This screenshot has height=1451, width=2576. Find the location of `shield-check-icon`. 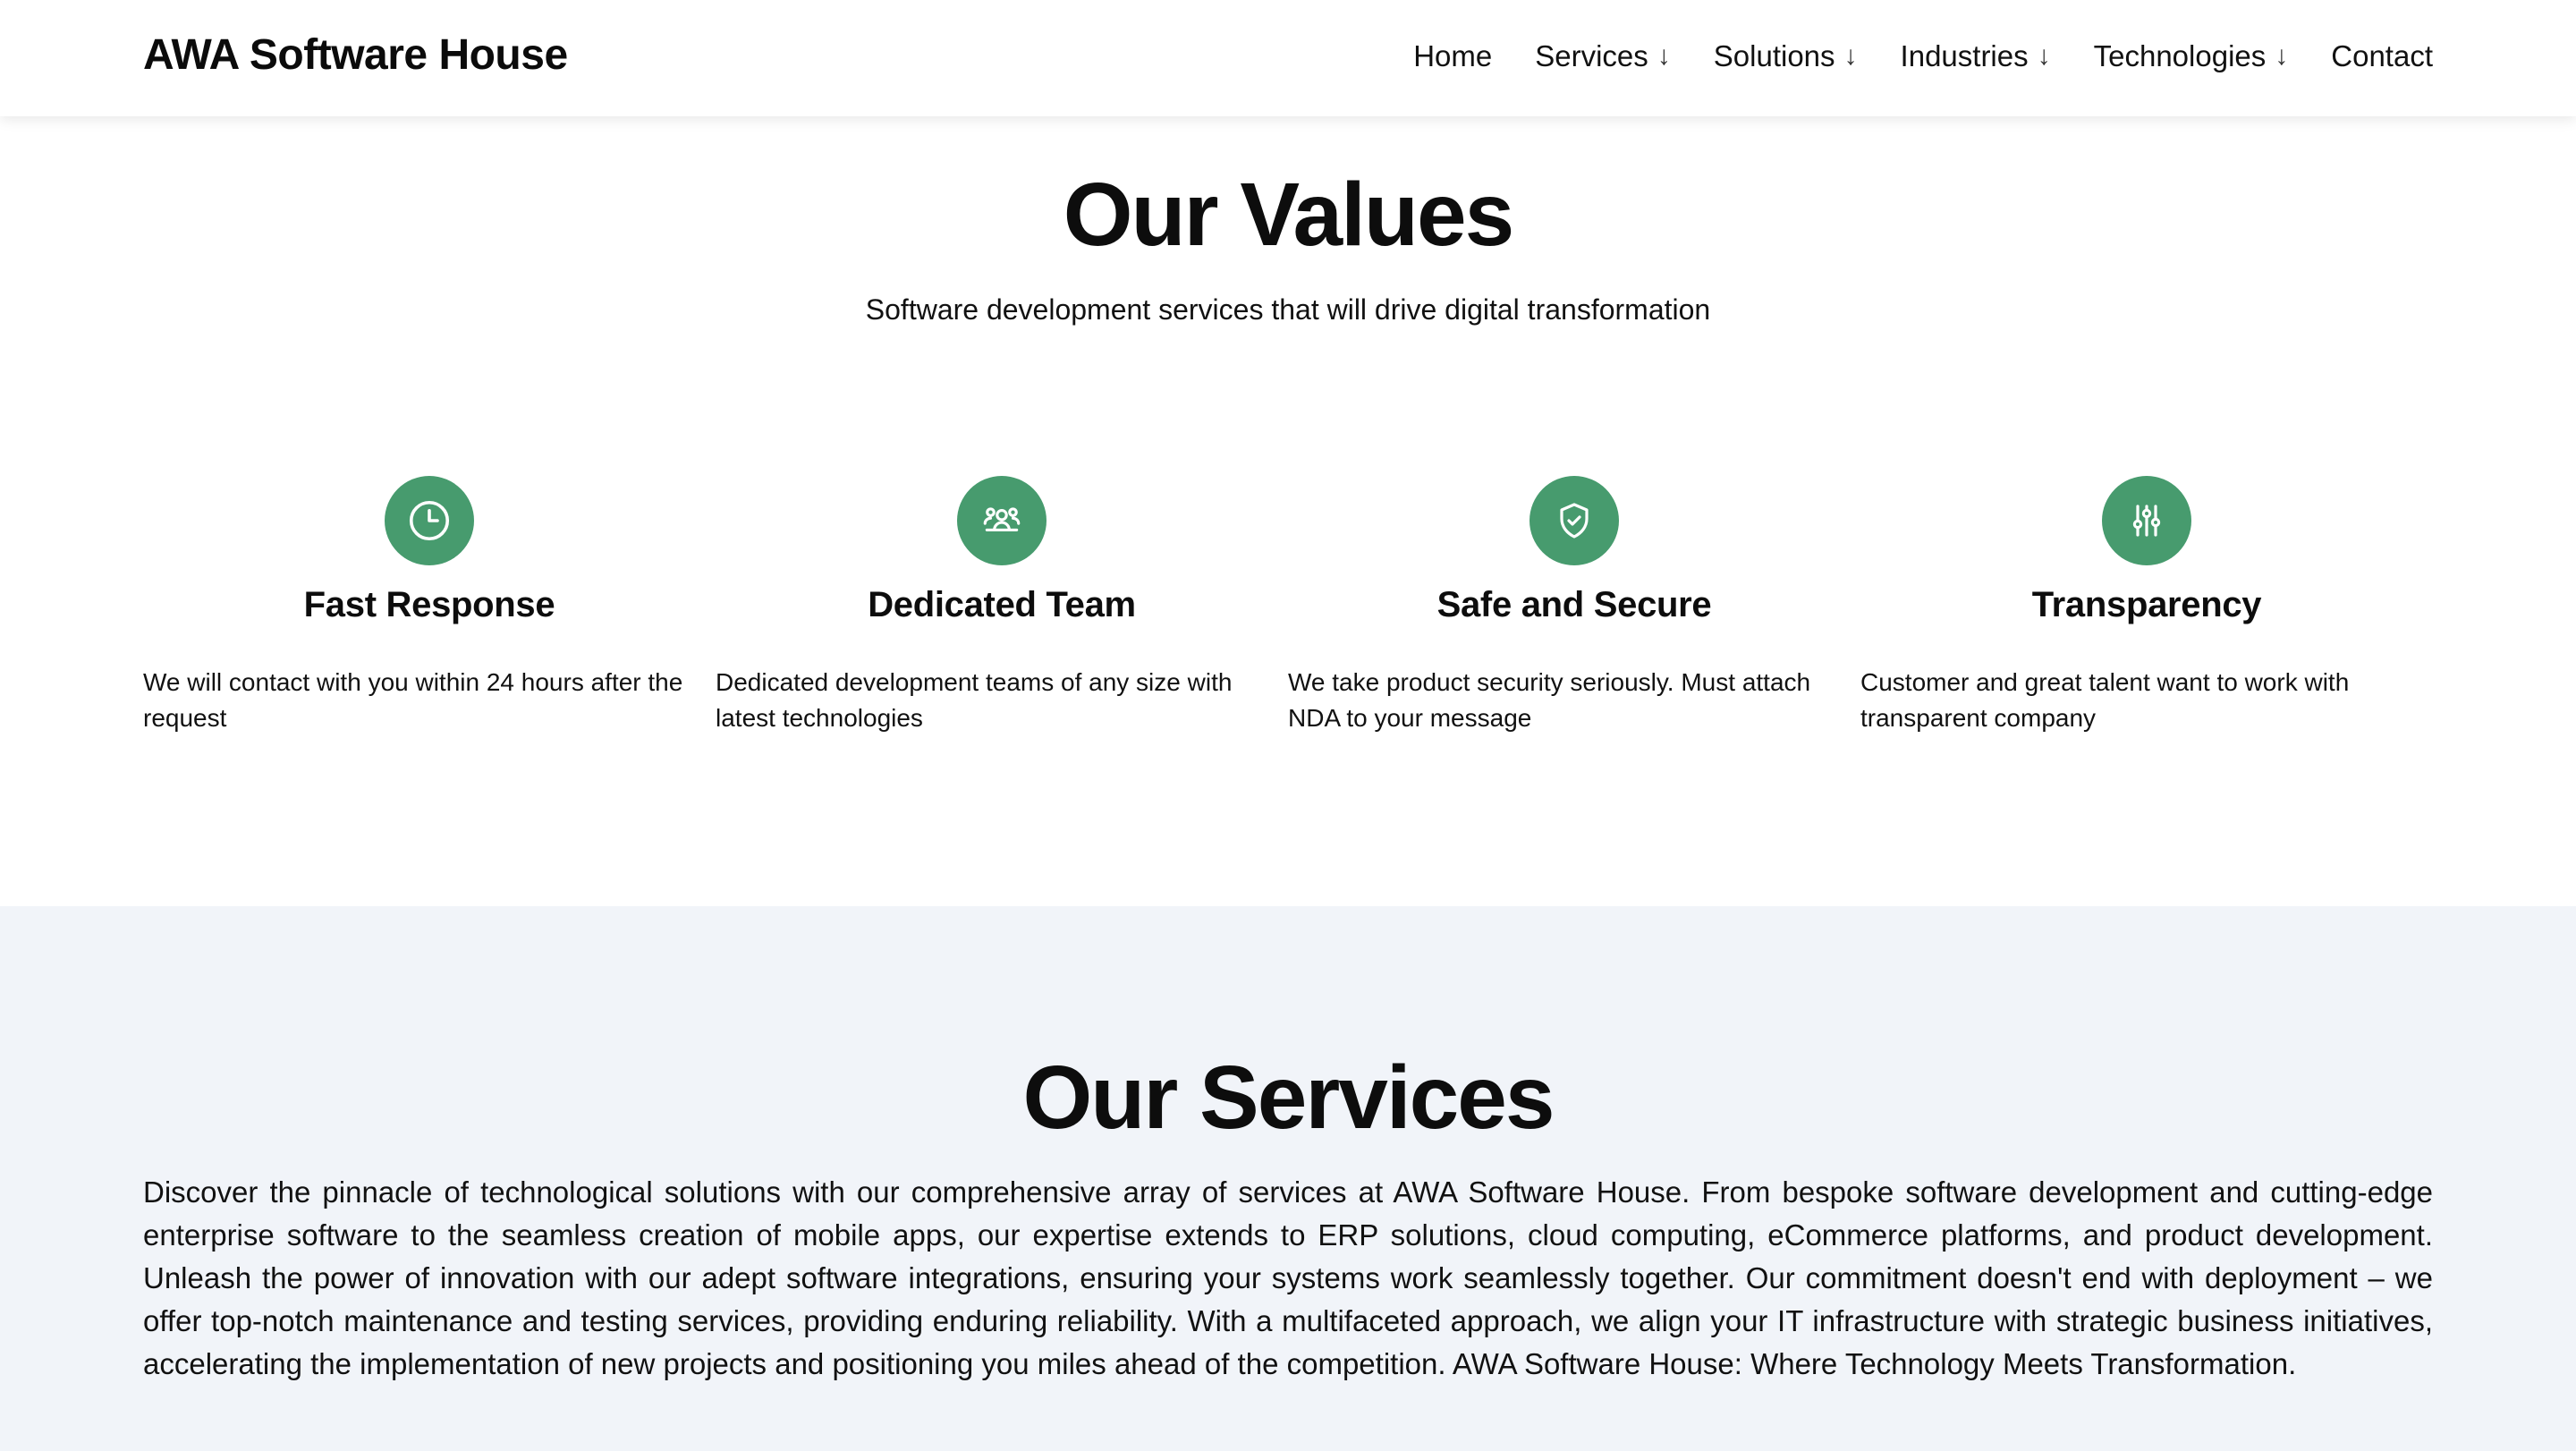

shield-check-icon is located at coordinates (1574, 520).